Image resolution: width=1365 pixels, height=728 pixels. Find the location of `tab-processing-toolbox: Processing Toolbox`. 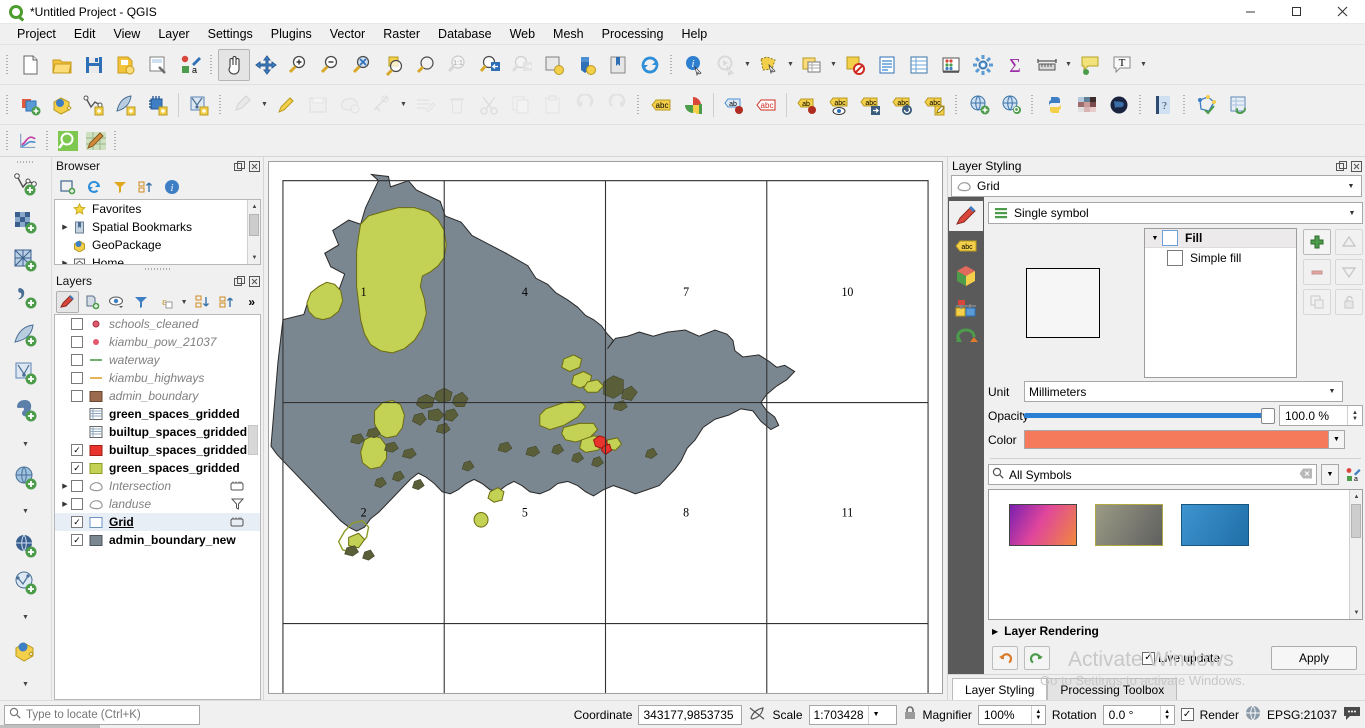

tab-processing-toolbox: Processing Toolbox is located at coordinates (1112, 689).